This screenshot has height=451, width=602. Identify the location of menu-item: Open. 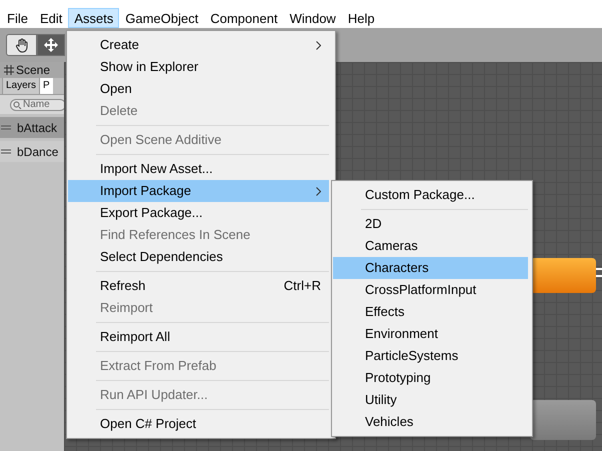
(198, 89).